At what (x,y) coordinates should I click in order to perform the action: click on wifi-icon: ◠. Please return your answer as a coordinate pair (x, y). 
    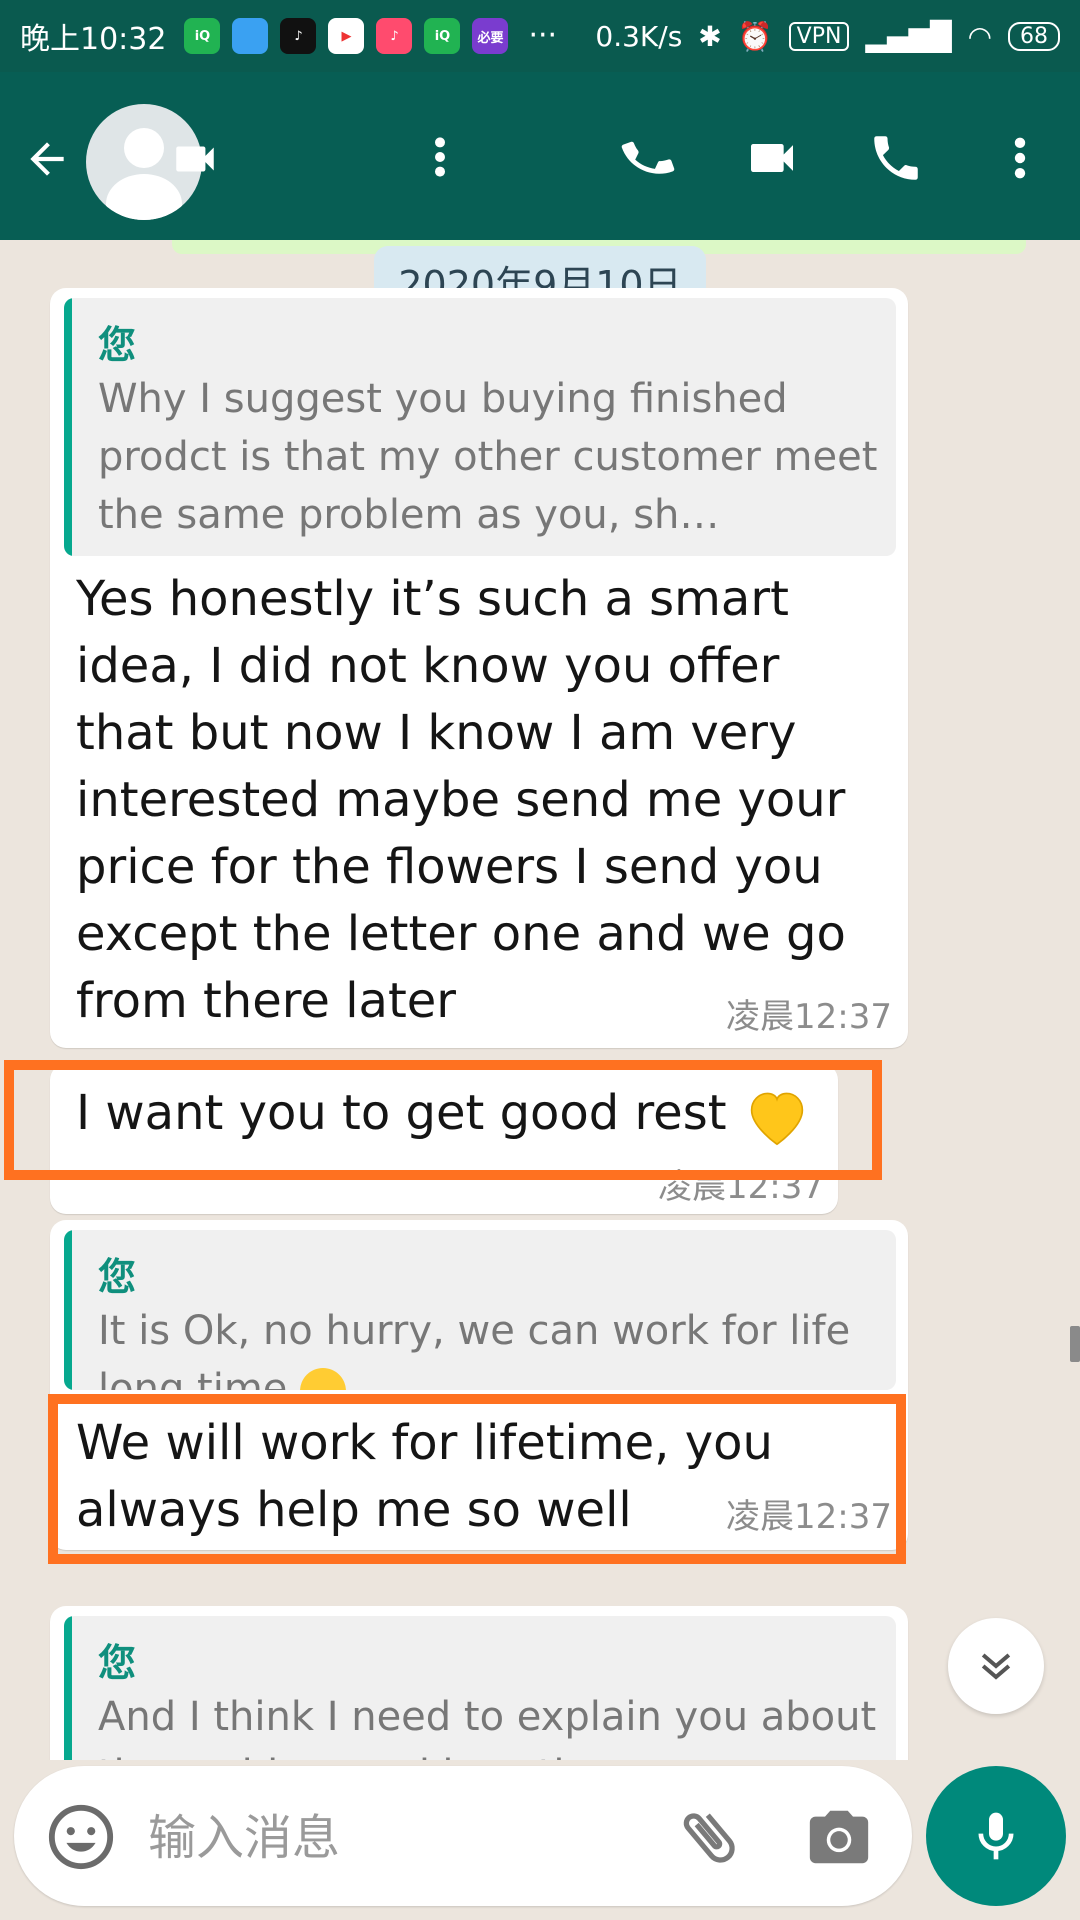
    Looking at the image, I should click on (979, 36).